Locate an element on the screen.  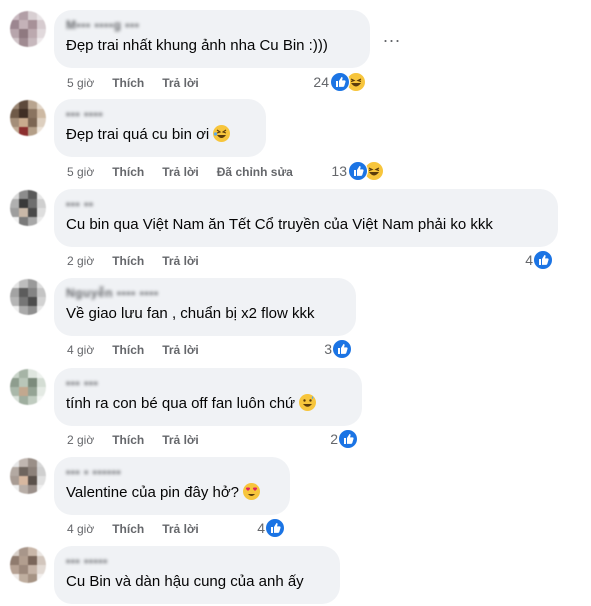
comment-text: Đẹp trai nhất khung ảnh nha Cu Bin :))) is located at coordinates (197, 45).